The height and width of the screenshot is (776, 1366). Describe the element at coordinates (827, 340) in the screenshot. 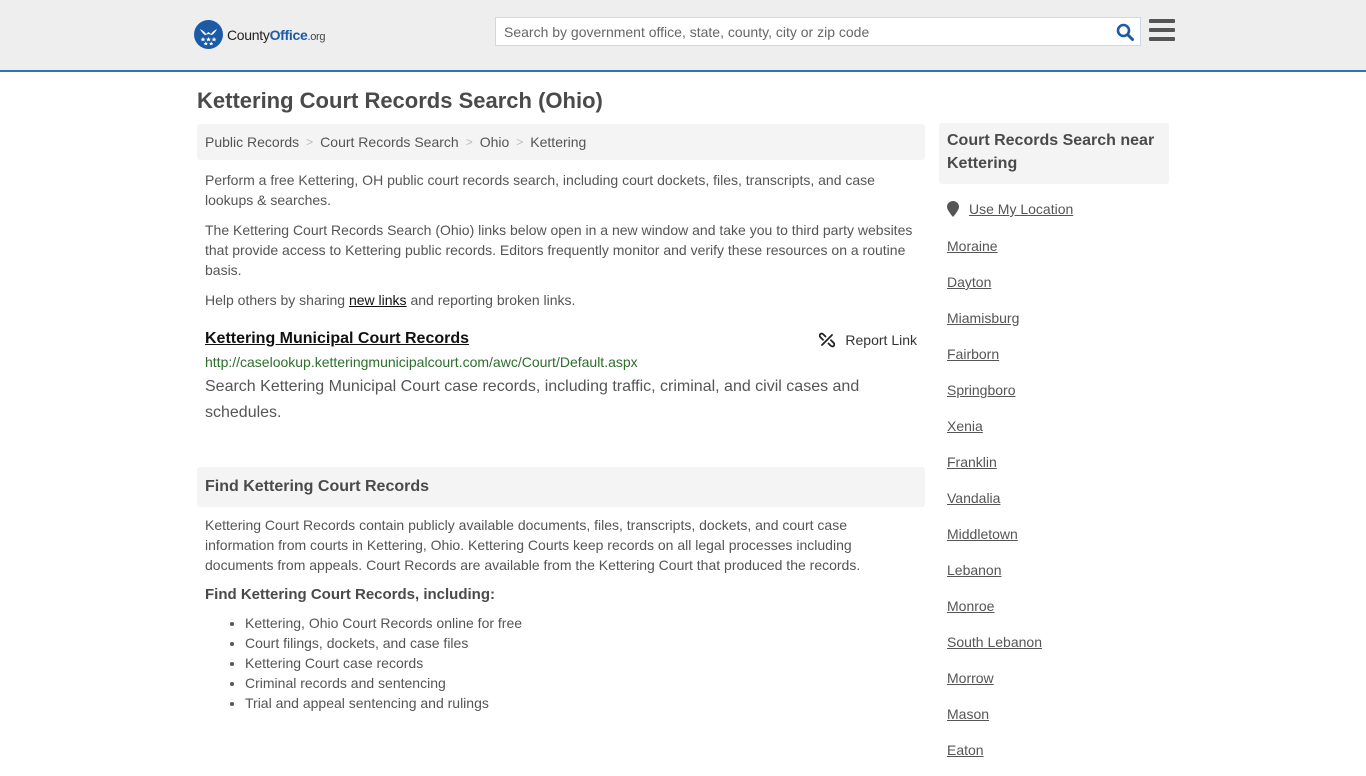

I see `broken-link-icon` at that location.